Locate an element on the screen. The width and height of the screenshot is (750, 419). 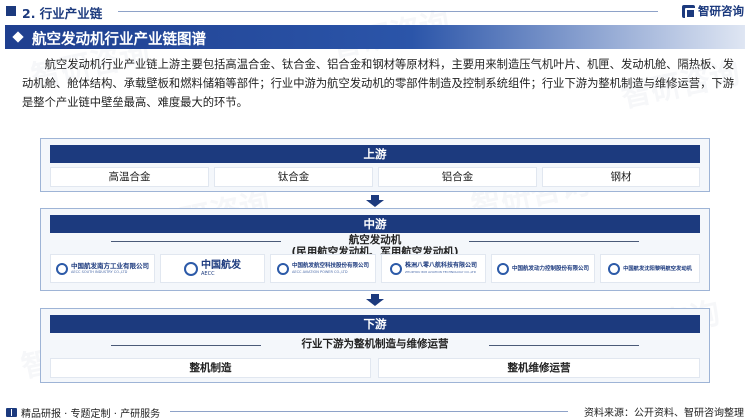
company-name-en: AECC is located at coordinates (208, 274).